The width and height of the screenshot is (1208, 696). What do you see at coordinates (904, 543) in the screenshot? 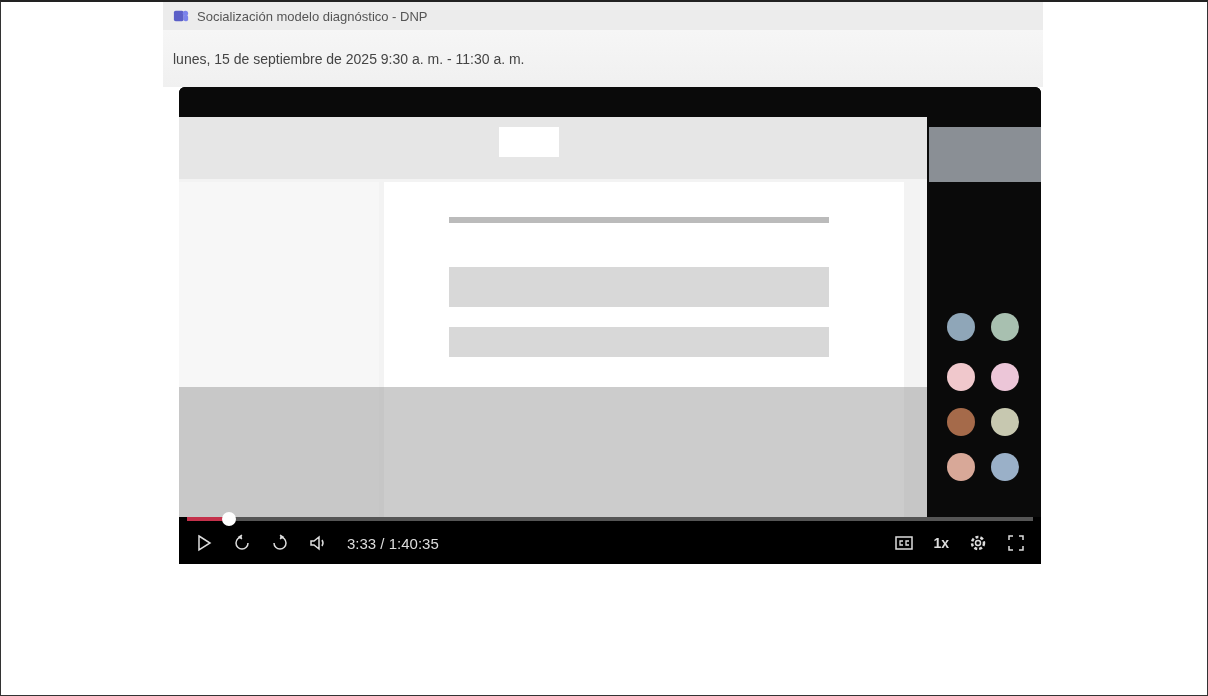
I see `captions-icon` at bounding box center [904, 543].